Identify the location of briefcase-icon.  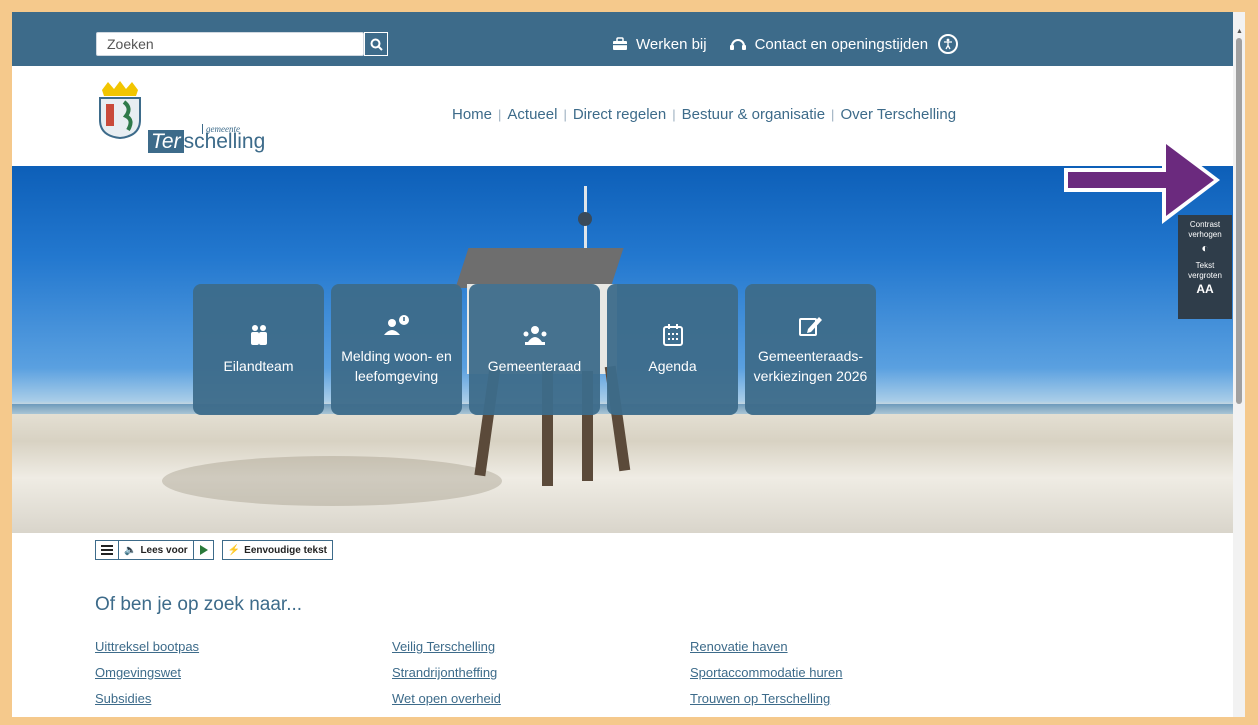
(620, 43).